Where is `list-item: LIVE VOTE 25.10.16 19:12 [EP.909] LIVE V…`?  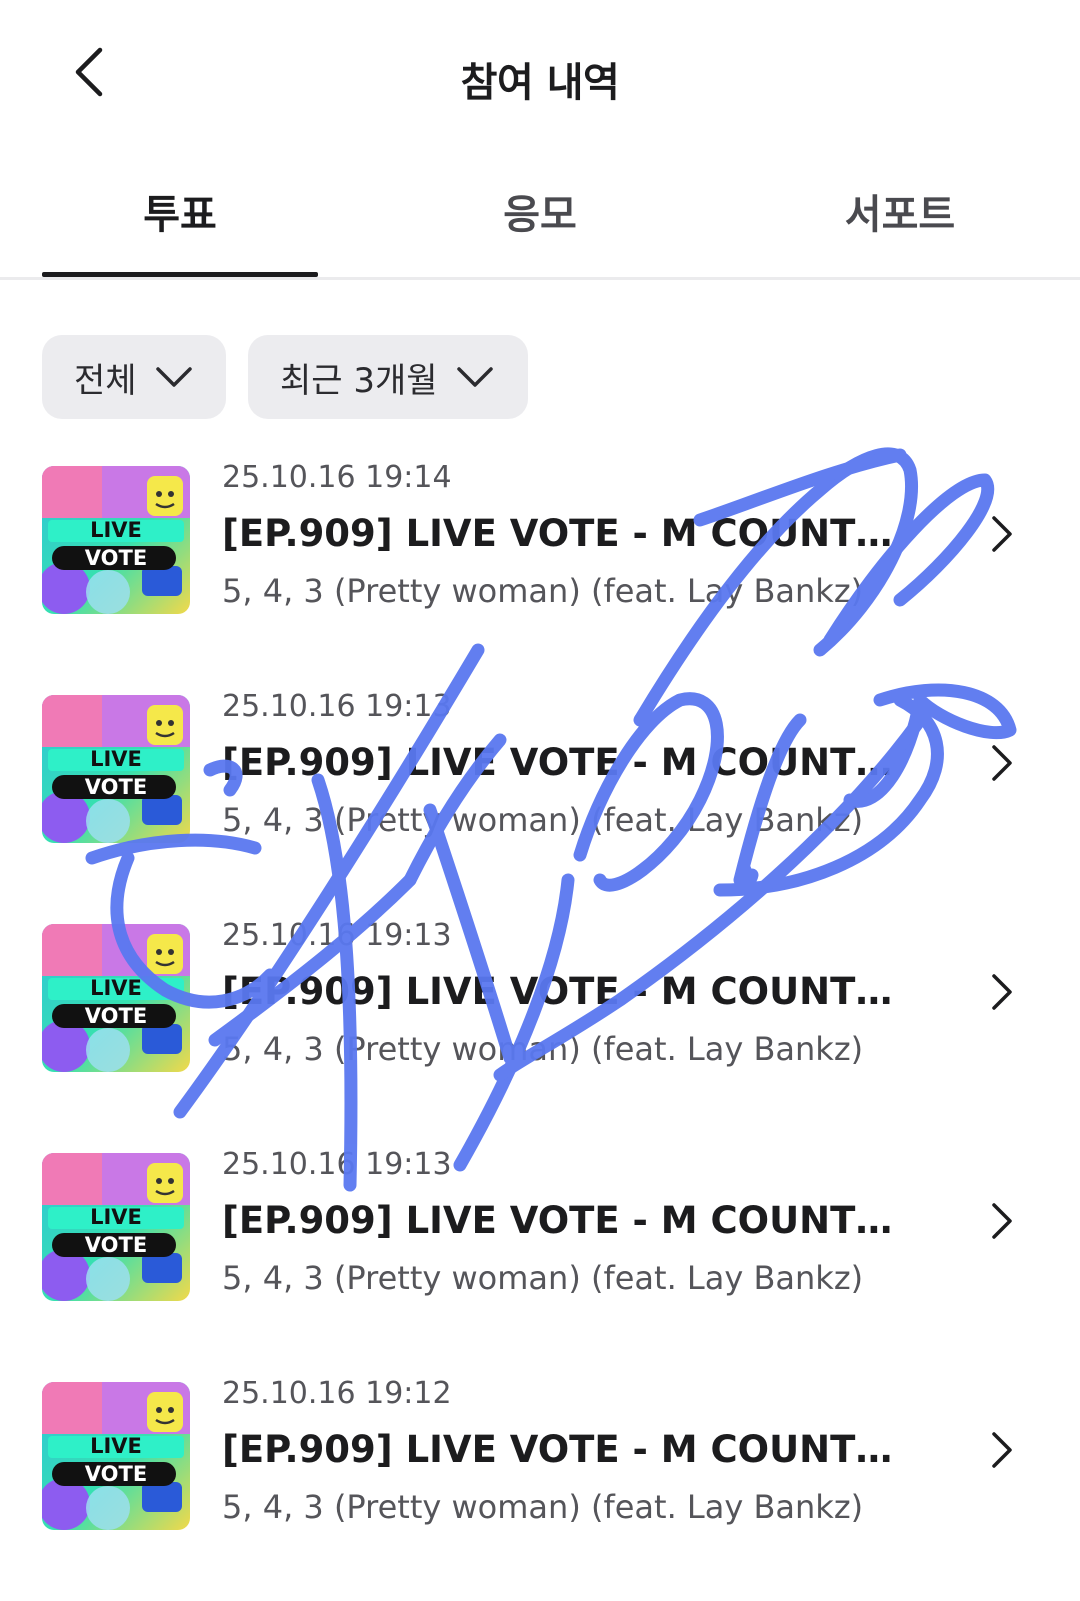
list-item: LIVE VOTE 25.10.16 19:12 [EP.909] LIVE V… is located at coordinates (540, 1456).